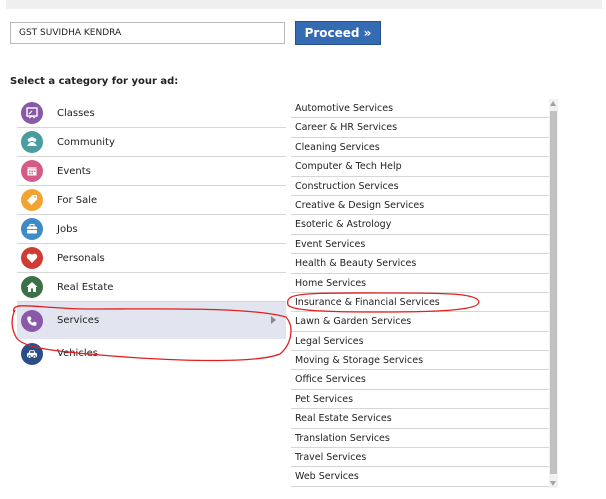 This screenshot has height=499, width=606. Describe the element at coordinates (273, 319) in the screenshot. I see `chevron-right-icon` at that location.